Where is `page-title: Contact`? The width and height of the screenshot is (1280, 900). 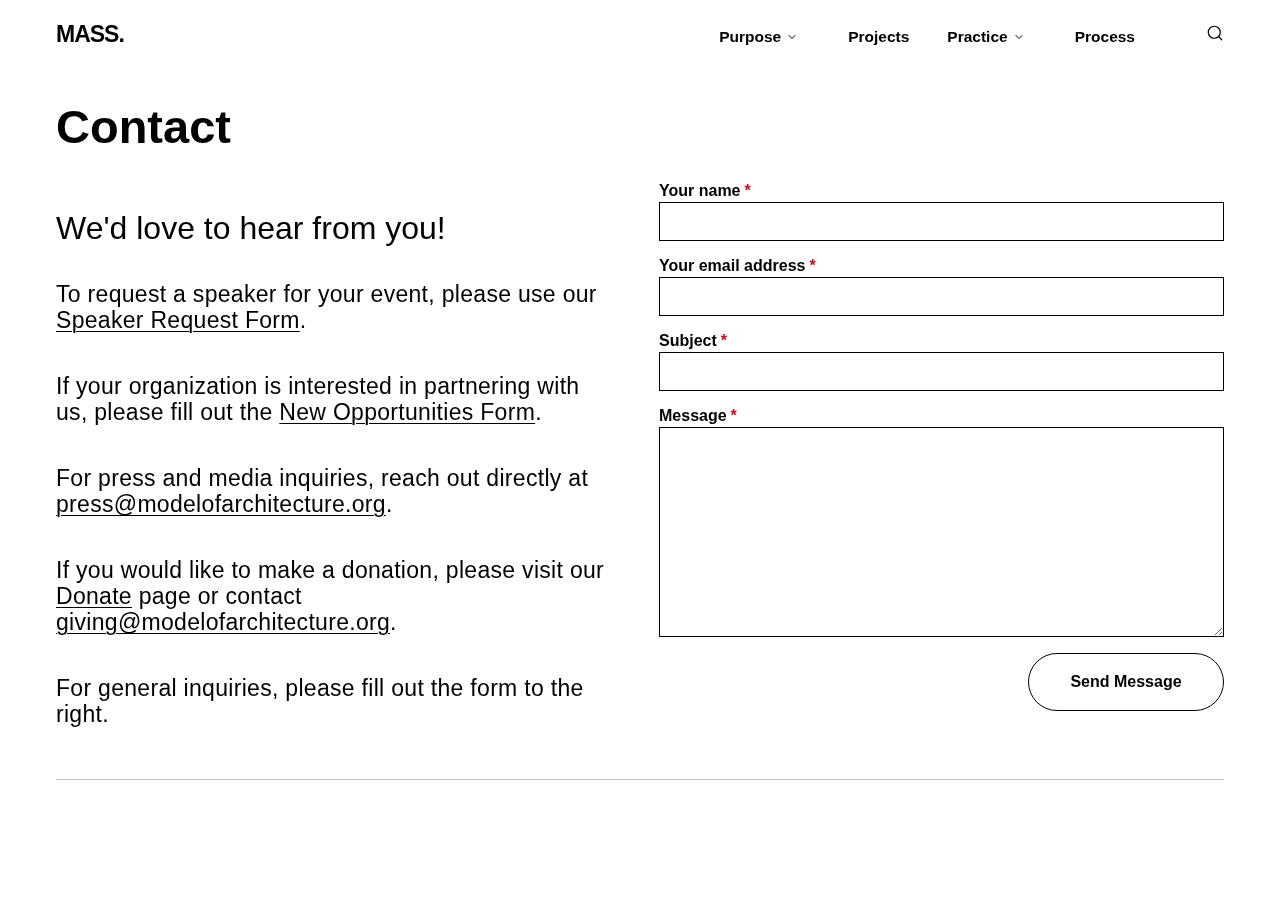
page-title: Contact is located at coordinates (144, 127).